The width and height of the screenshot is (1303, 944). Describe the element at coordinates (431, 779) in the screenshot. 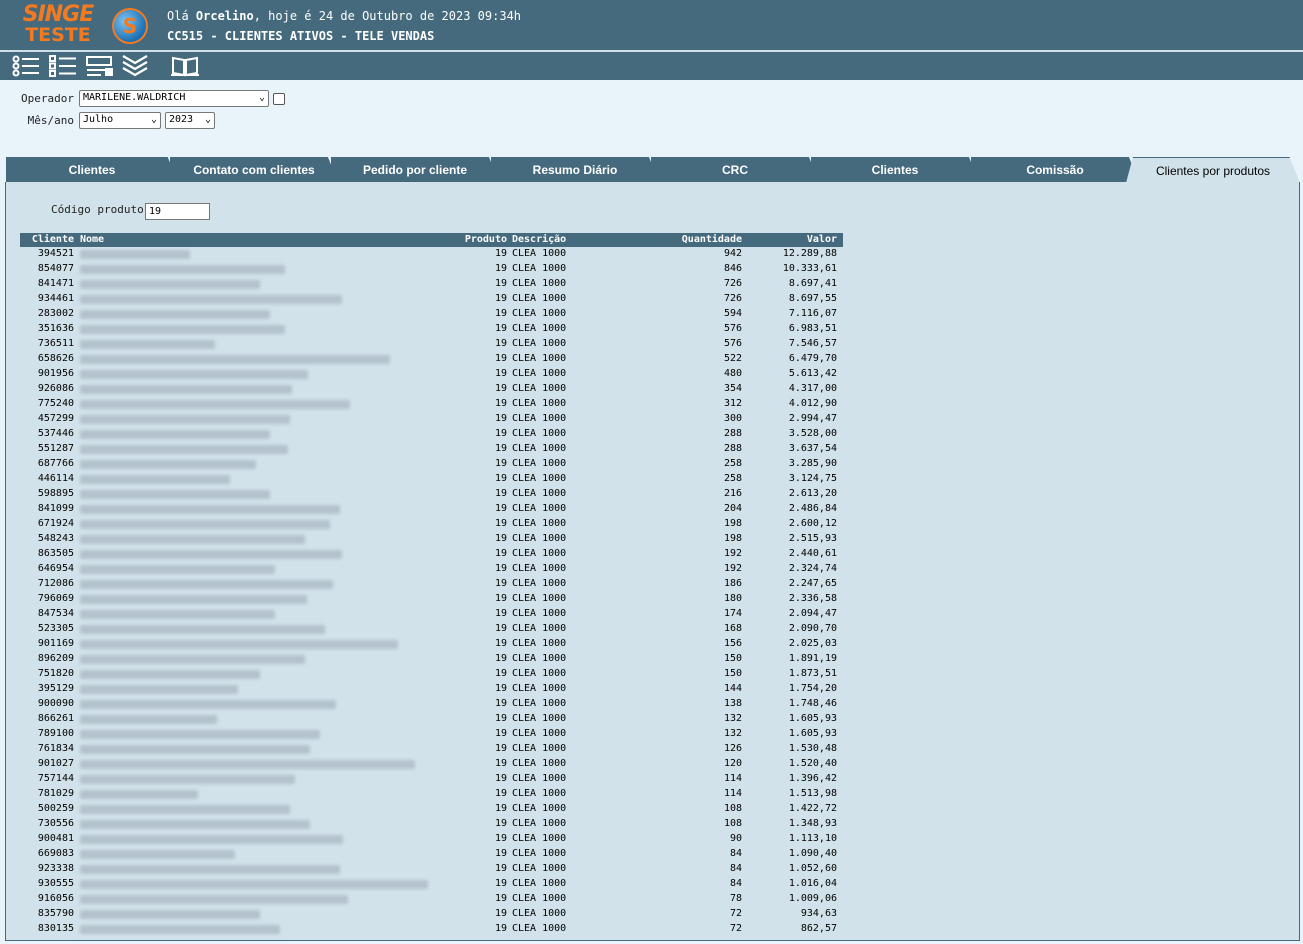

I see `table-row: 757144 19 CLEA 1000 114 1.396,42` at that location.